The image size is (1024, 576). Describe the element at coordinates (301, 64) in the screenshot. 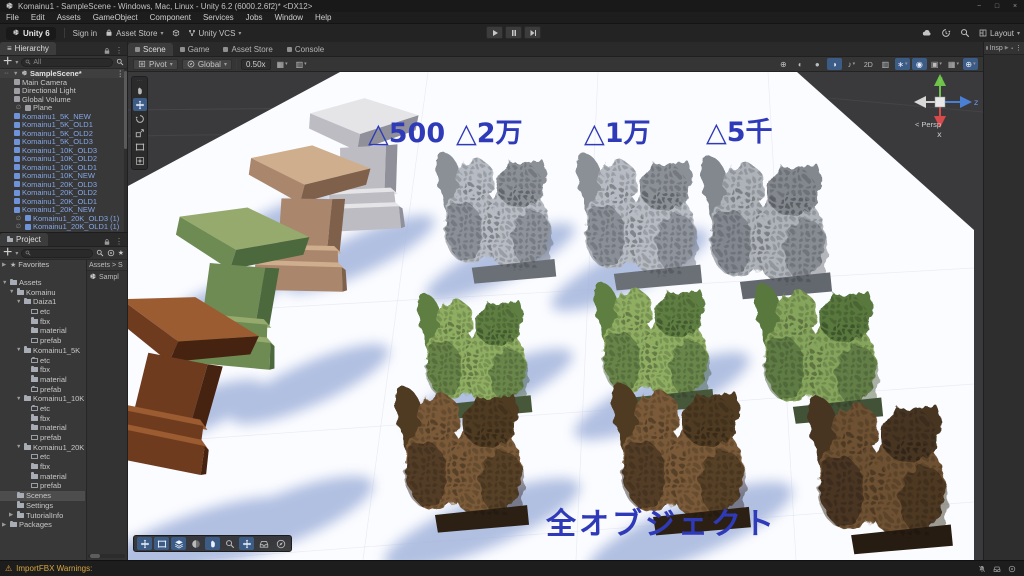

I see `snap-settings-menu: ▾` at that location.